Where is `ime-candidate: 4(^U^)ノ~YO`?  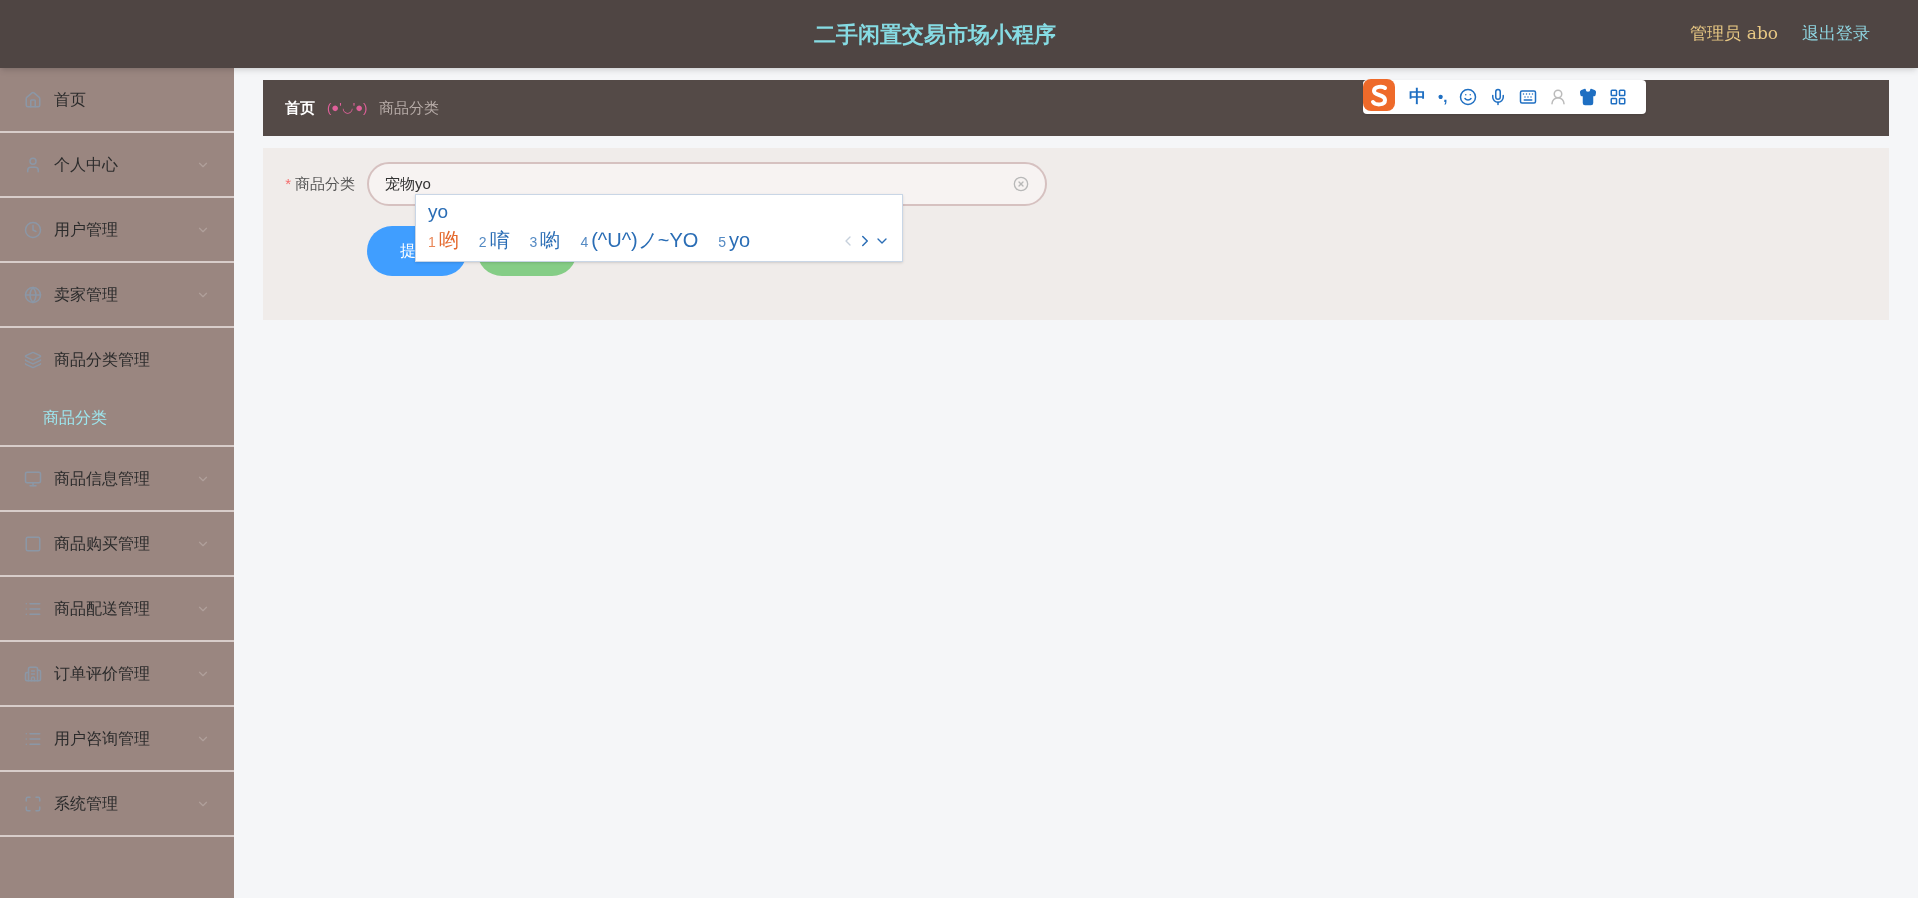
ime-candidate: 4(^U^)ノ~YO is located at coordinates (639, 241).